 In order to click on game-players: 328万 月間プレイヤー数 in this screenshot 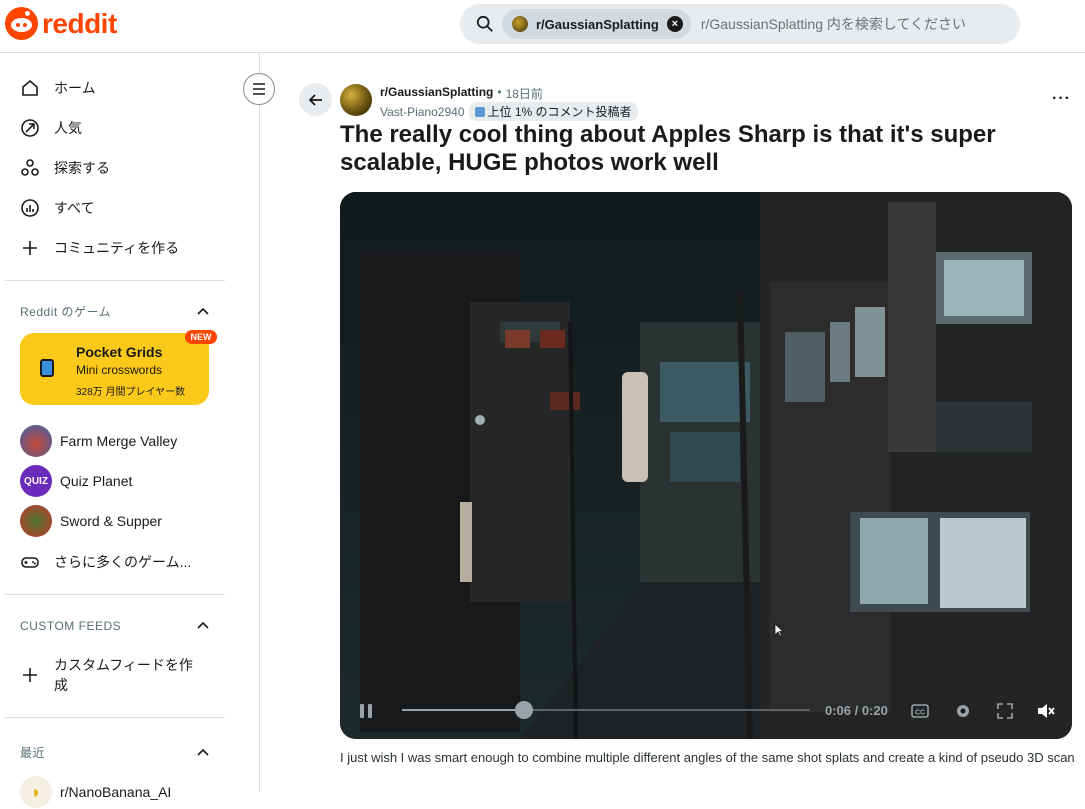, I will do `click(131, 392)`.